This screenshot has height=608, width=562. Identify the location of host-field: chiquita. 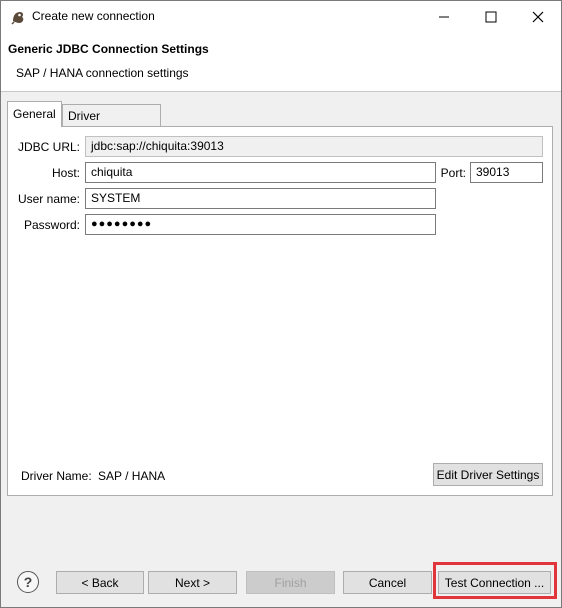
(260, 172).